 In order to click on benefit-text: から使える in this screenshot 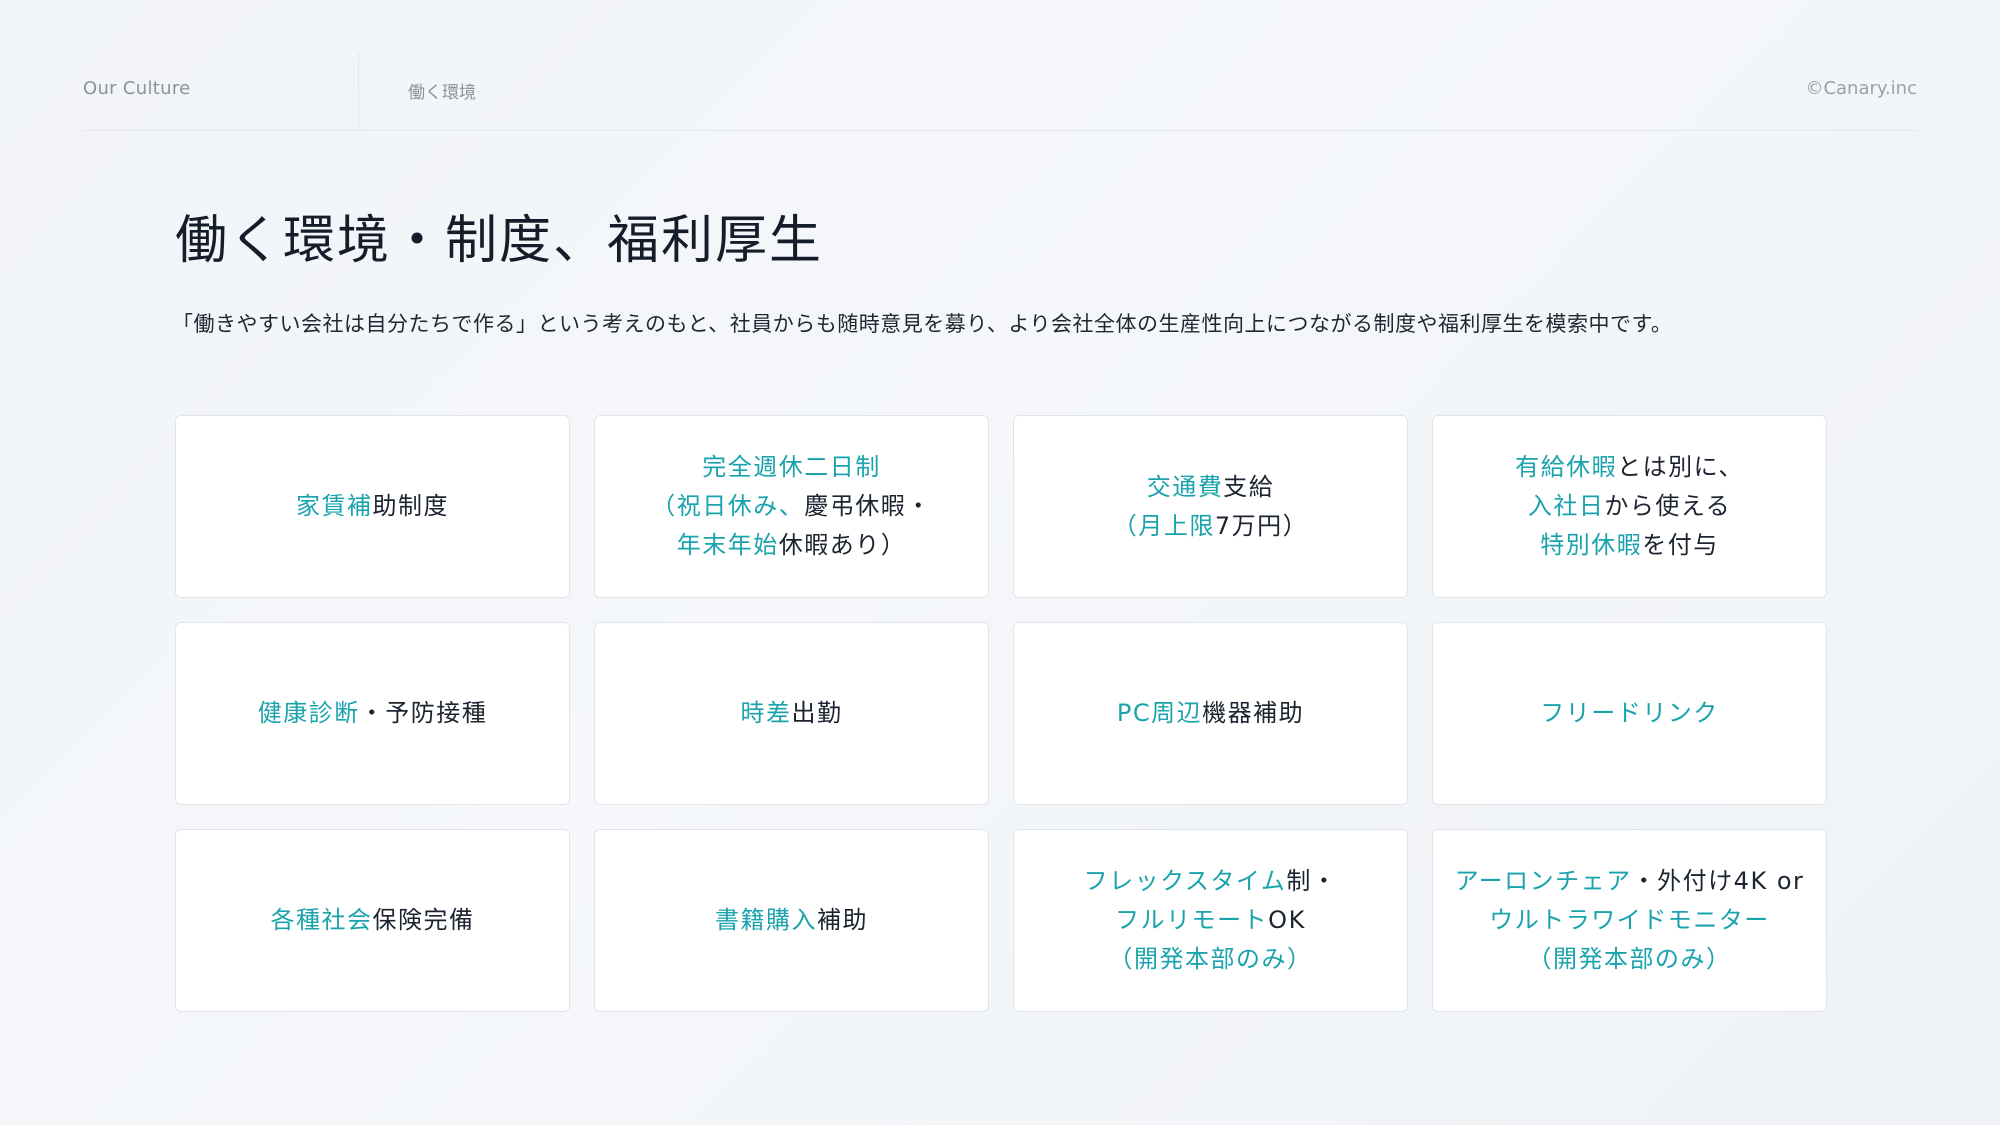, I will do `click(1668, 506)`.